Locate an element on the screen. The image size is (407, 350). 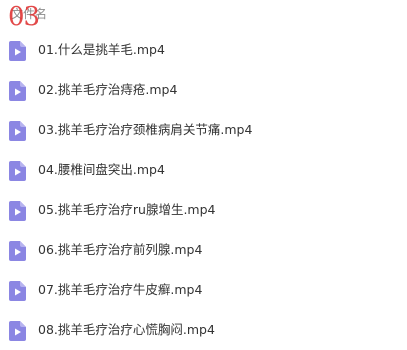
file-row: 04.腰椎间盘突出.mp4 is located at coordinates (203, 170).